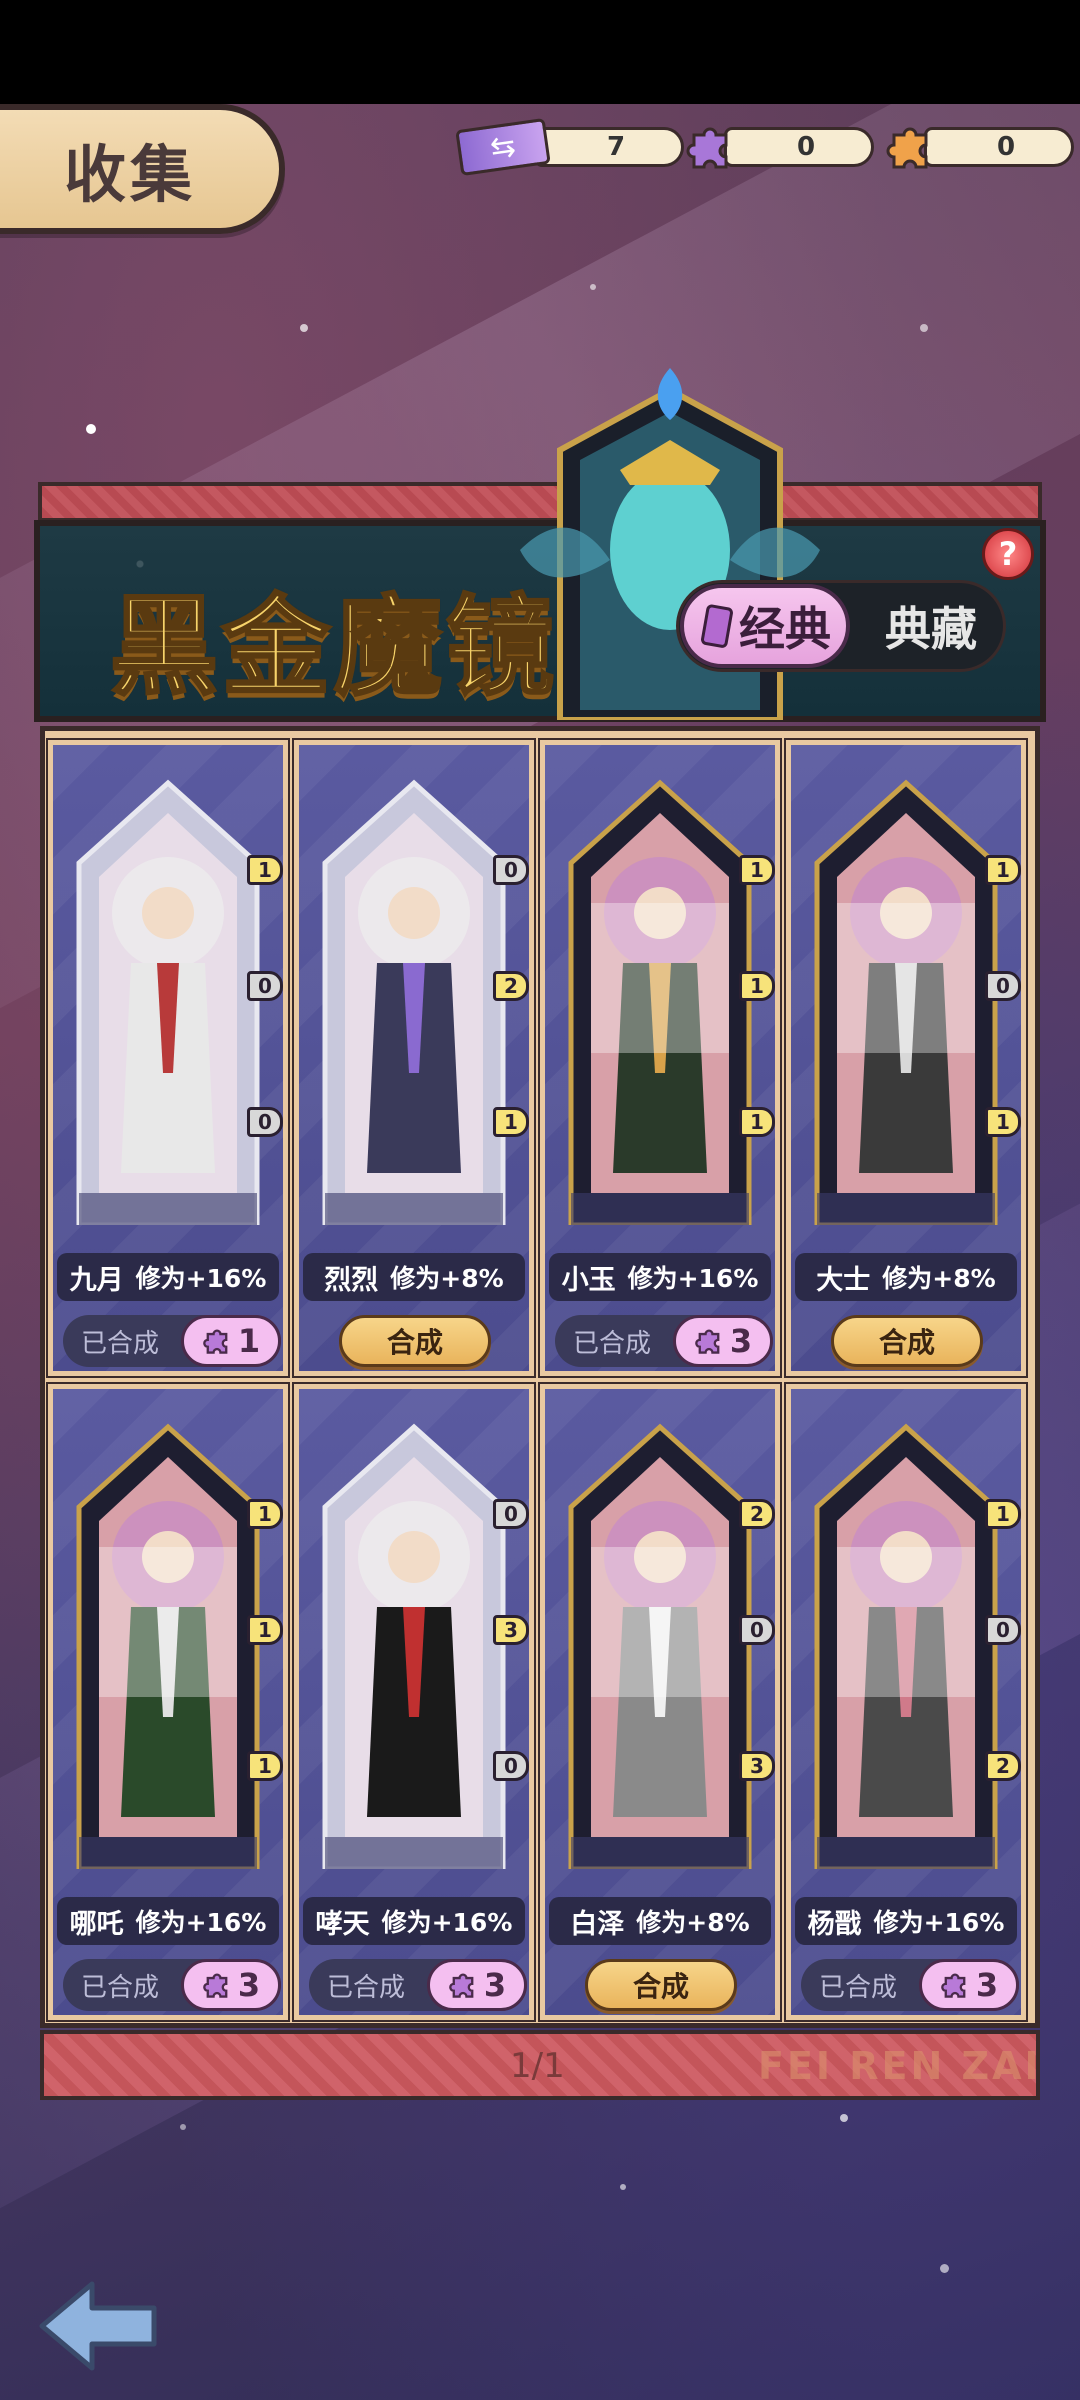  What do you see at coordinates (414, 1921) in the screenshot?
I see `card-name-bar: 哮天 修为+16%` at bounding box center [414, 1921].